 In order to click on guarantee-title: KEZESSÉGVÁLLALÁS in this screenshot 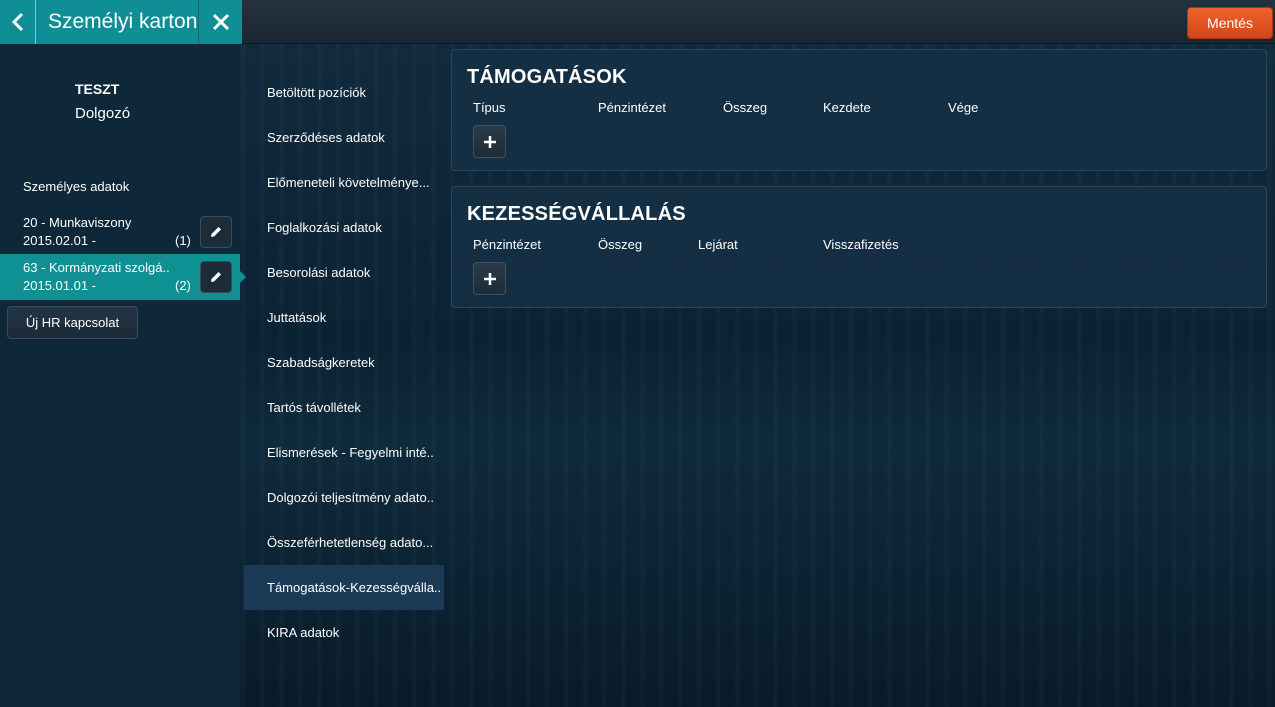, I will do `click(576, 214)`.